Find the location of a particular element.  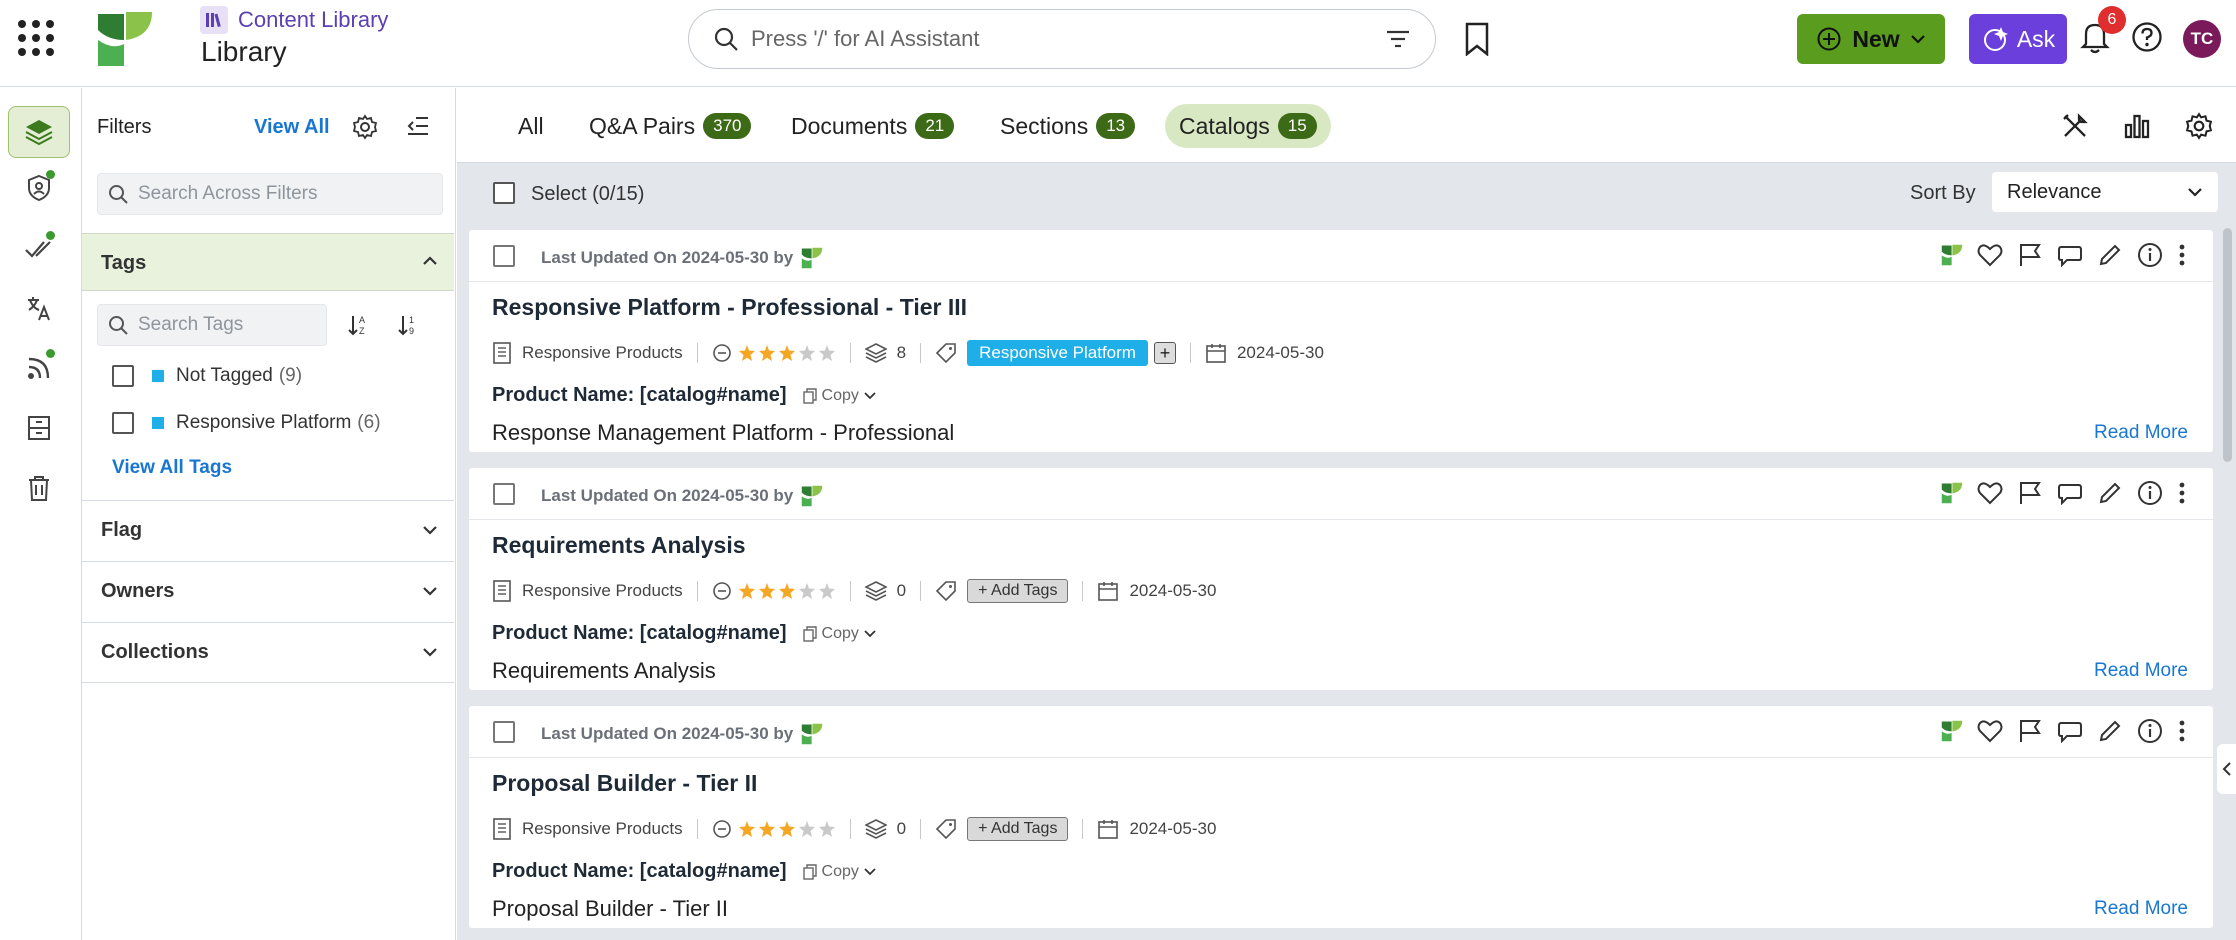

ask-button: Ask is located at coordinates (2018, 39).